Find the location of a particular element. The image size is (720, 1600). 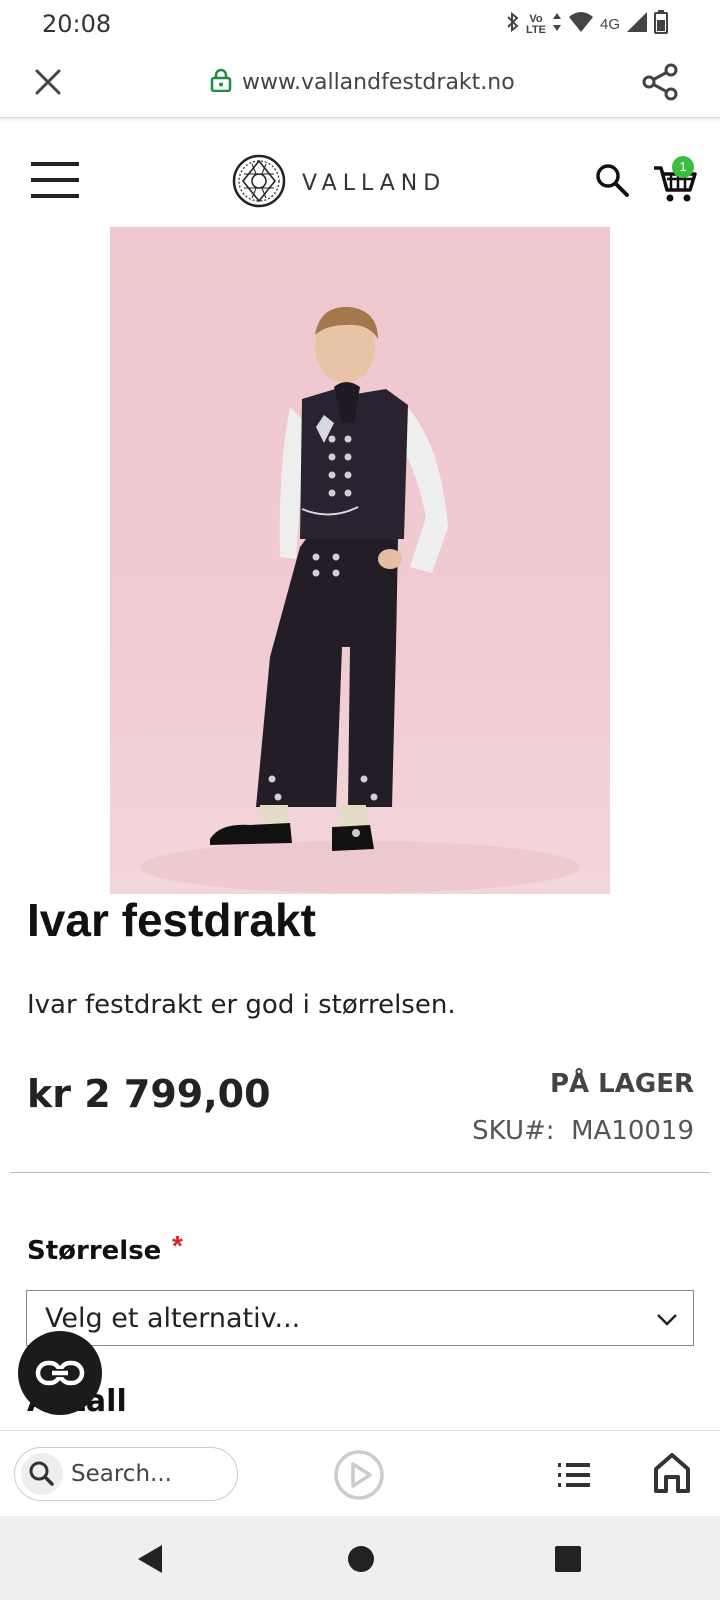

glasses-icon is located at coordinates (60, 1373).